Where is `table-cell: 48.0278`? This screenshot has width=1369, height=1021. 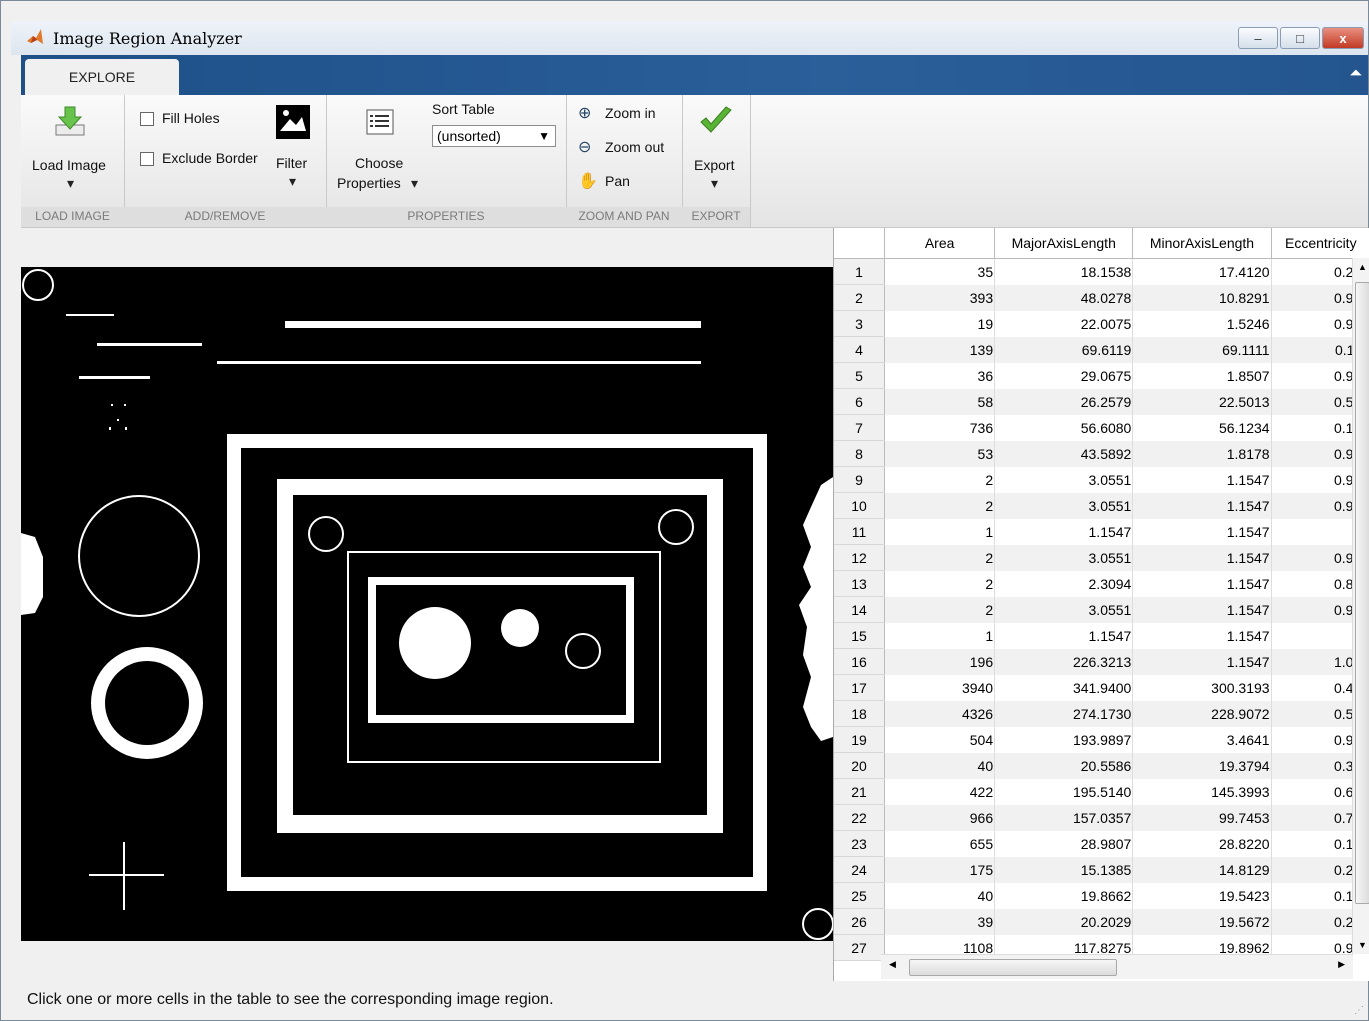 table-cell: 48.0278 is located at coordinates (1064, 297).